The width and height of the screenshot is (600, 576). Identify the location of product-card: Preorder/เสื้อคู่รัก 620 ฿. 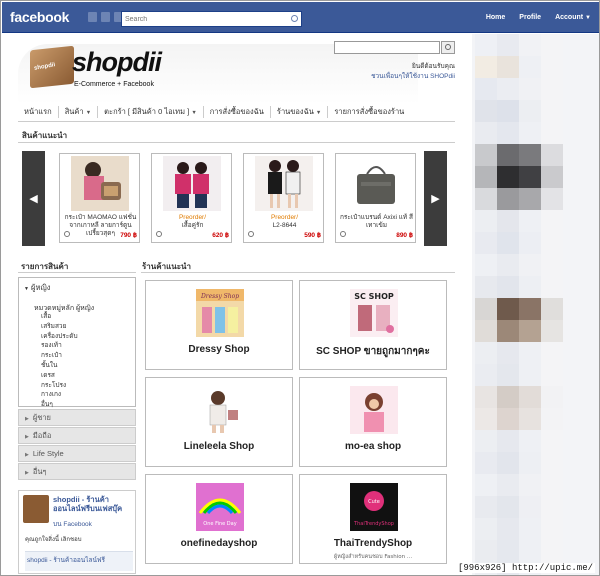
(191, 198).